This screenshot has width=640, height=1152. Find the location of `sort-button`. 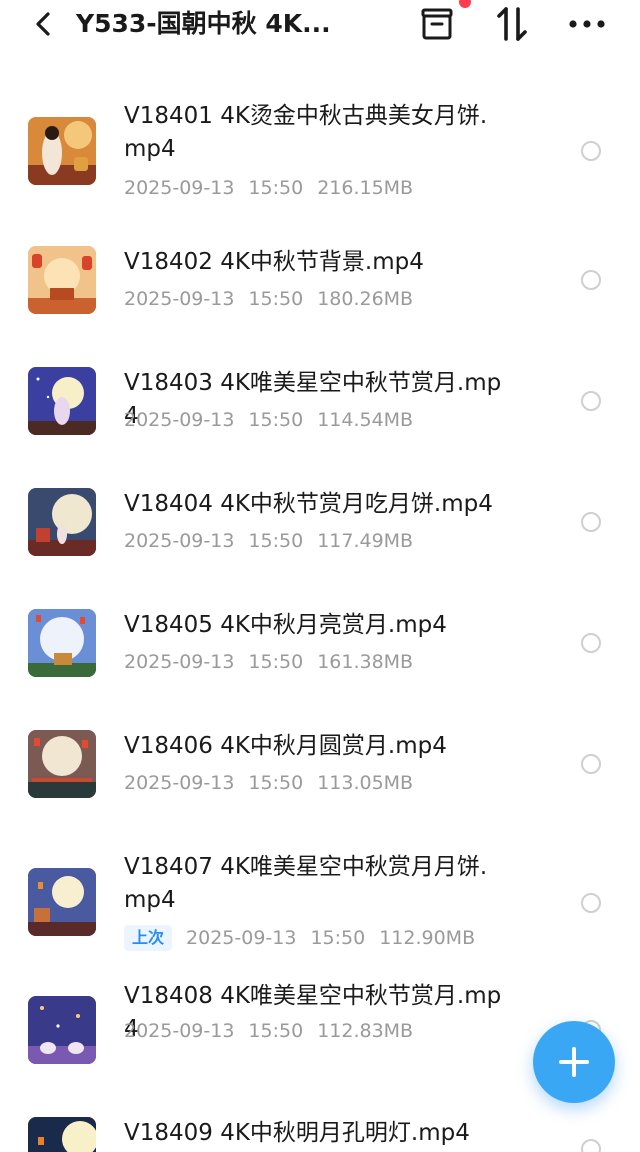

sort-button is located at coordinates (512, 24).